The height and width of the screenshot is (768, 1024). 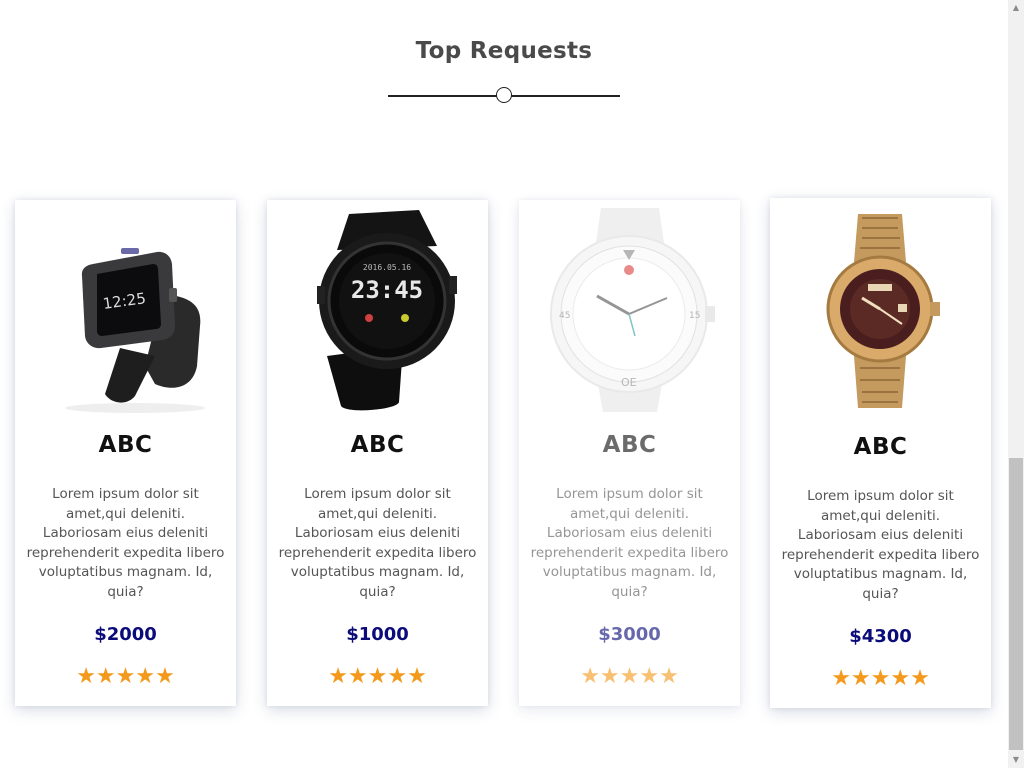 I want to click on smartwatch-icon: 12:25, so click(x=125, y=311).